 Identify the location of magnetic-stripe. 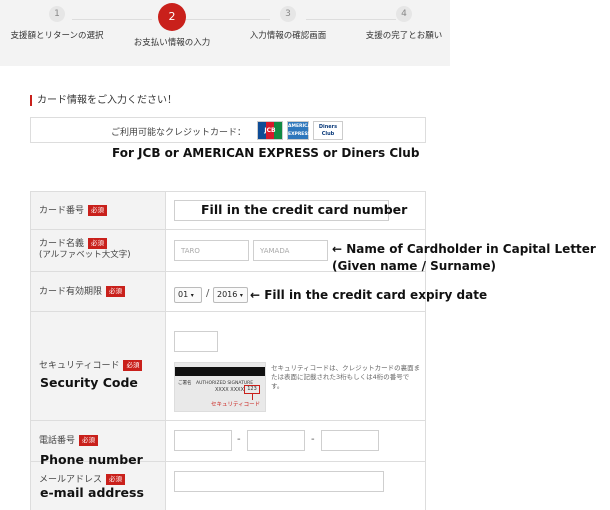
(220, 371).